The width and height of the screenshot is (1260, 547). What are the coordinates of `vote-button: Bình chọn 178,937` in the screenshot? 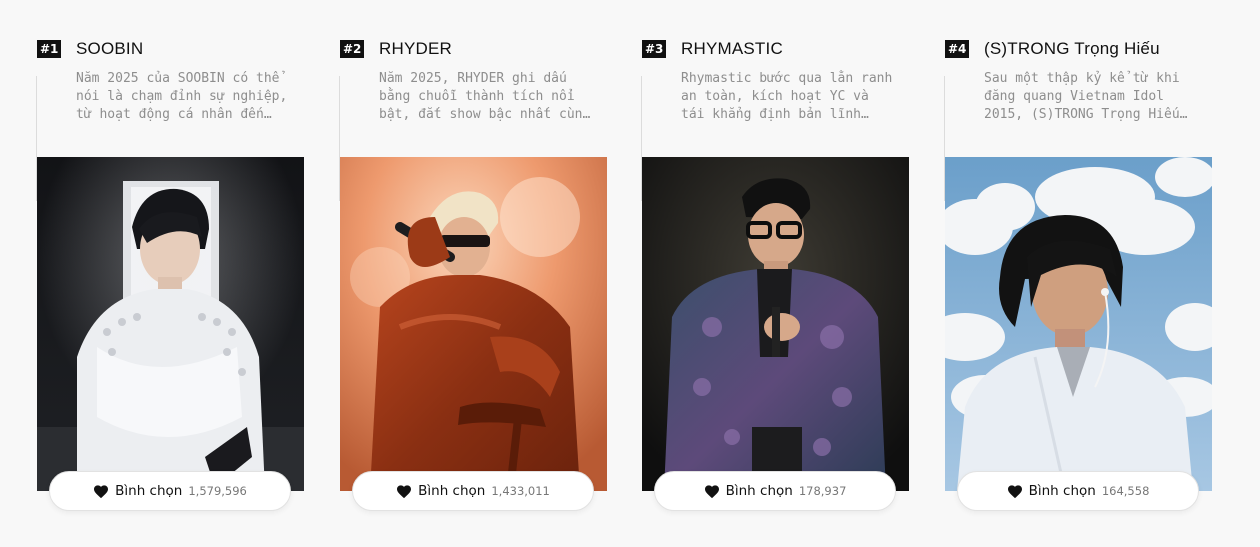 It's located at (775, 491).